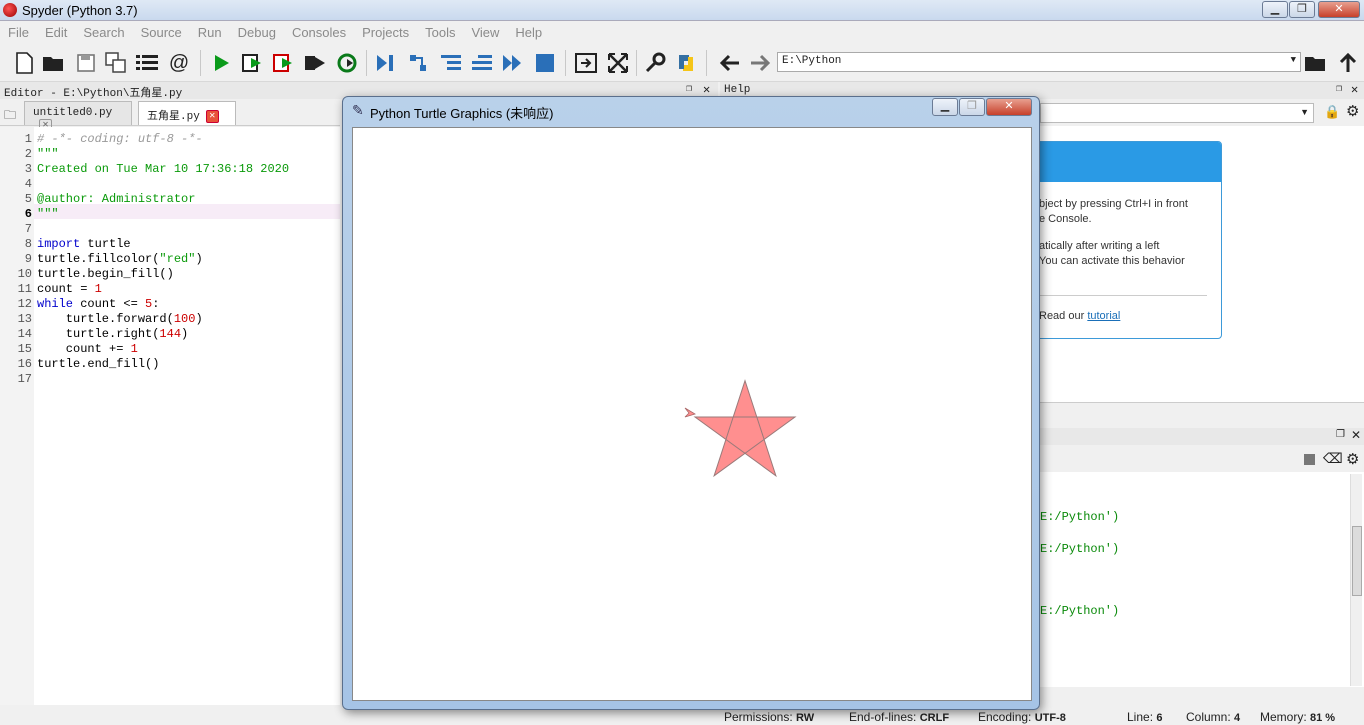 The image size is (1364, 725). What do you see at coordinates (98, 304) in the screenshot?
I see `code-line: while count <= 5:` at bounding box center [98, 304].